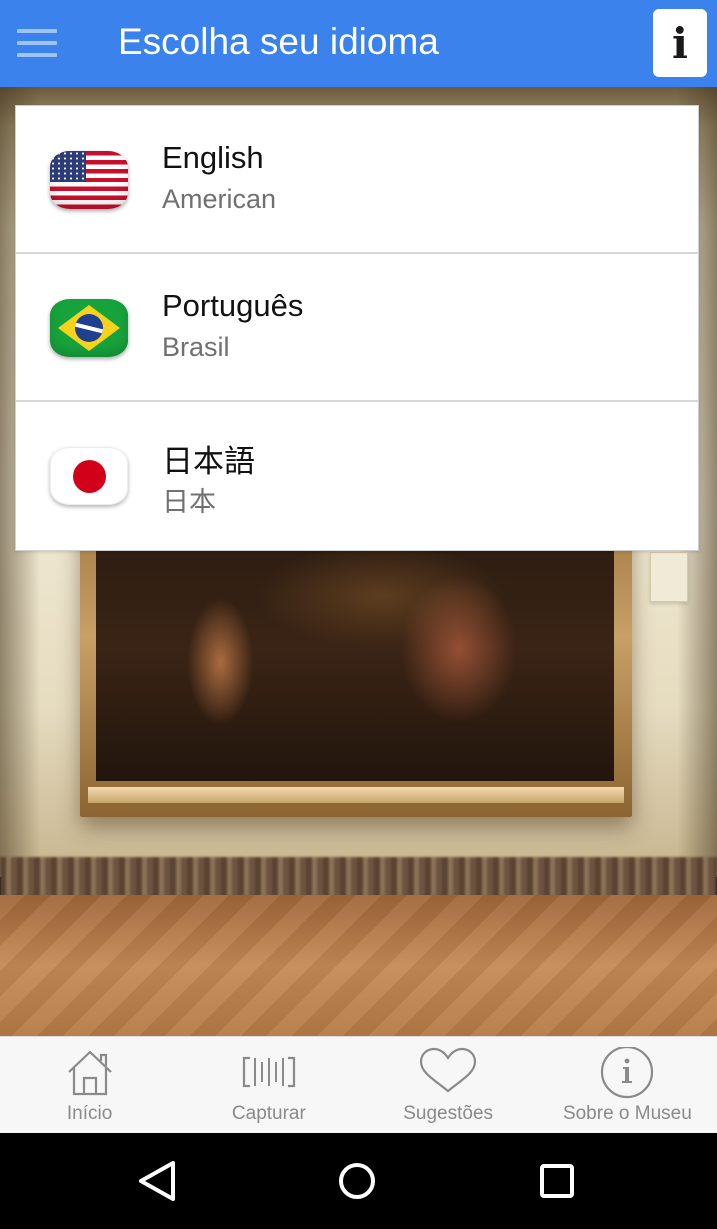 The width and height of the screenshot is (717, 1229). I want to click on tab-label: Sugestões, so click(448, 1113).